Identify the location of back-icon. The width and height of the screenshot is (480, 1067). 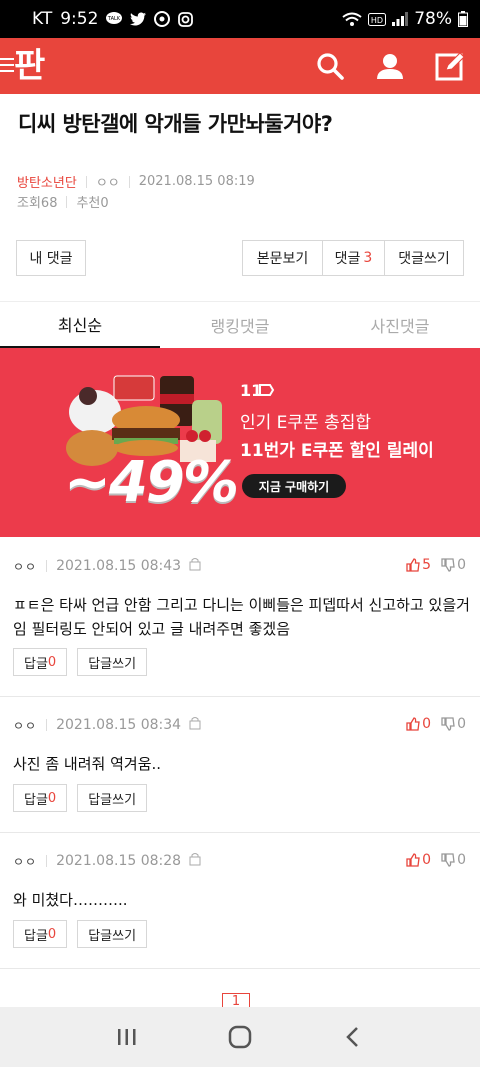
(353, 1037).